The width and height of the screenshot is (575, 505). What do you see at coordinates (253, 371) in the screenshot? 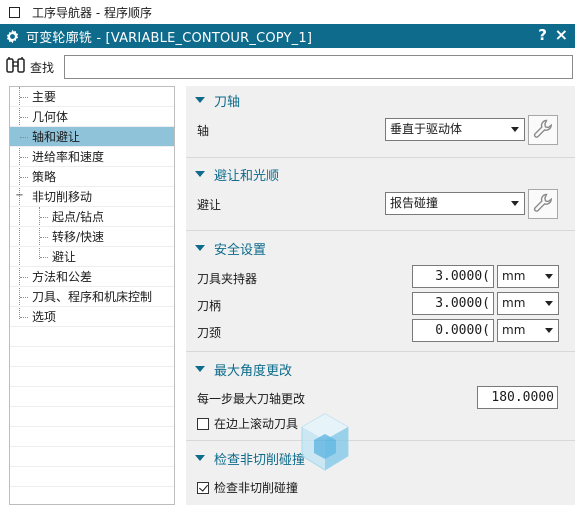
I see `section-title: 最大角度更改` at bounding box center [253, 371].